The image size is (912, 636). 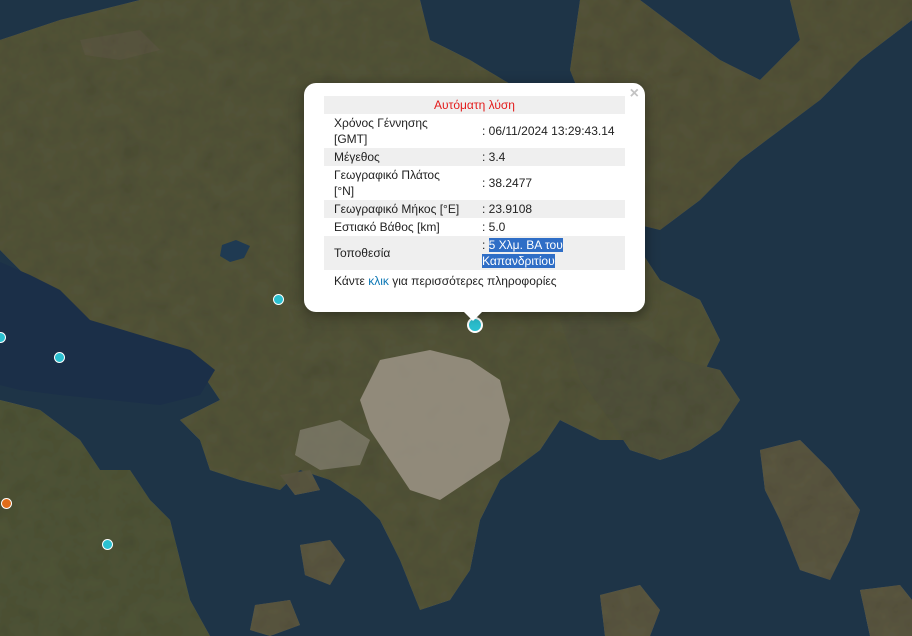 I want to click on popup-tip, so click(x=473, y=316).